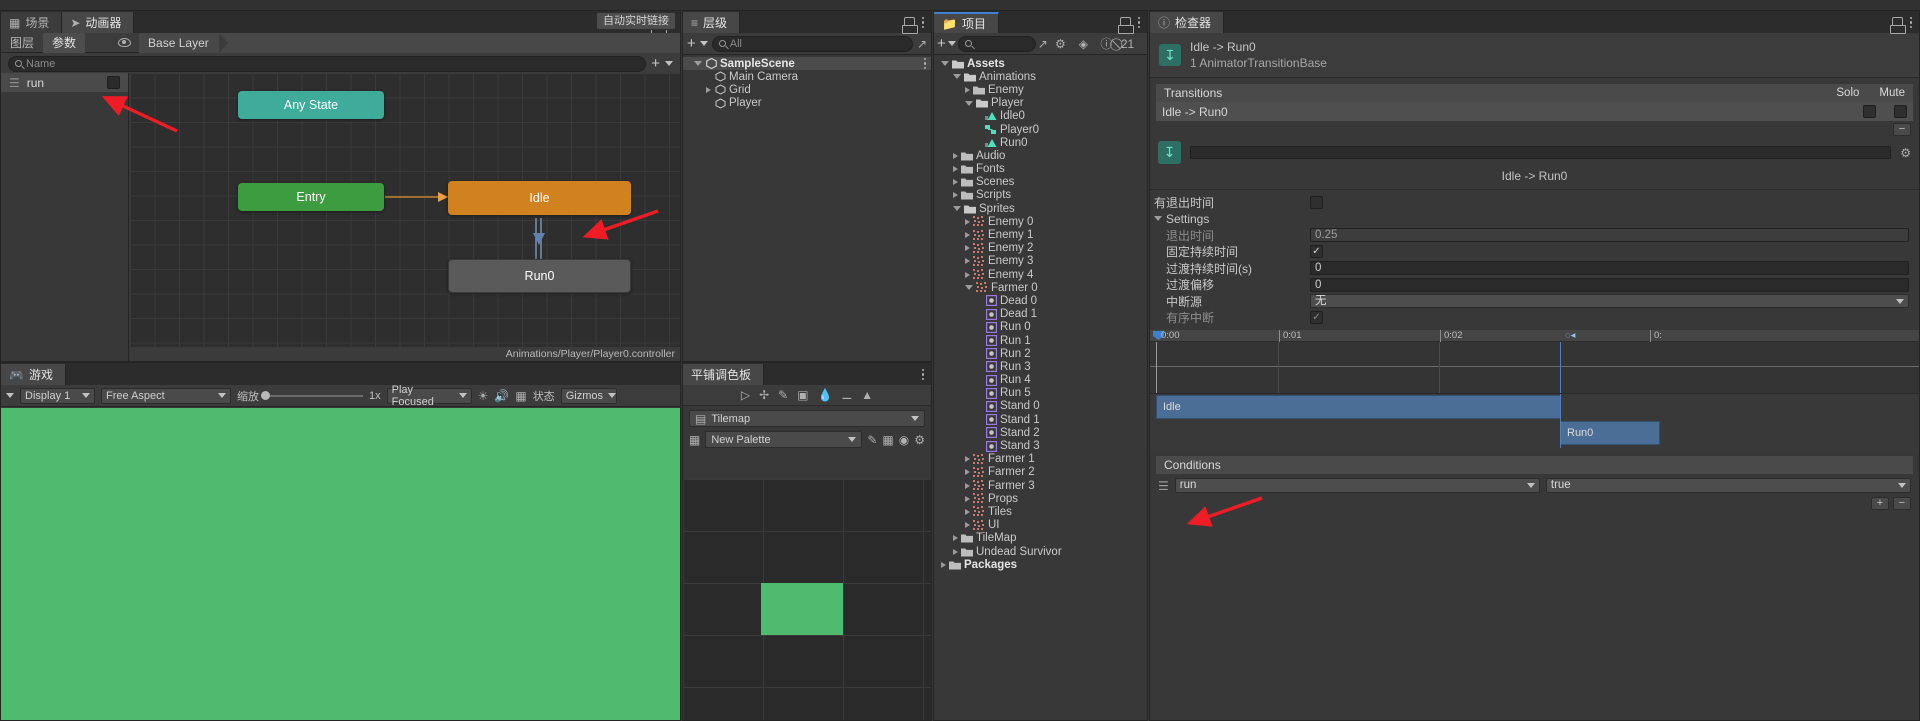 Image resolution: width=1920 pixels, height=721 pixels. Describe the element at coordinates (405, 217) in the screenshot. I see `state-machine-graph: Any State Entry Idle Run0` at that location.